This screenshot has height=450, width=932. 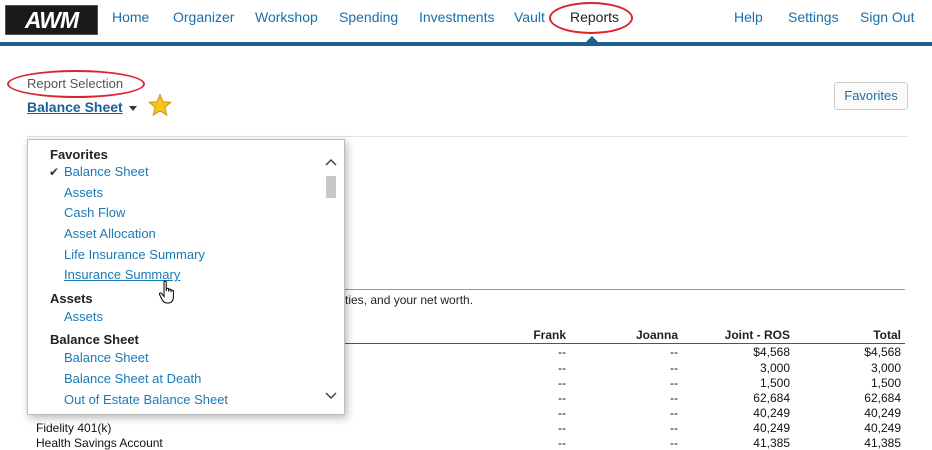 What do you see at coordinates (110, 233) in the screenshot?
I see `menu-item-asset-allocation: Asset Allocation` at bounding box center [110, 233].